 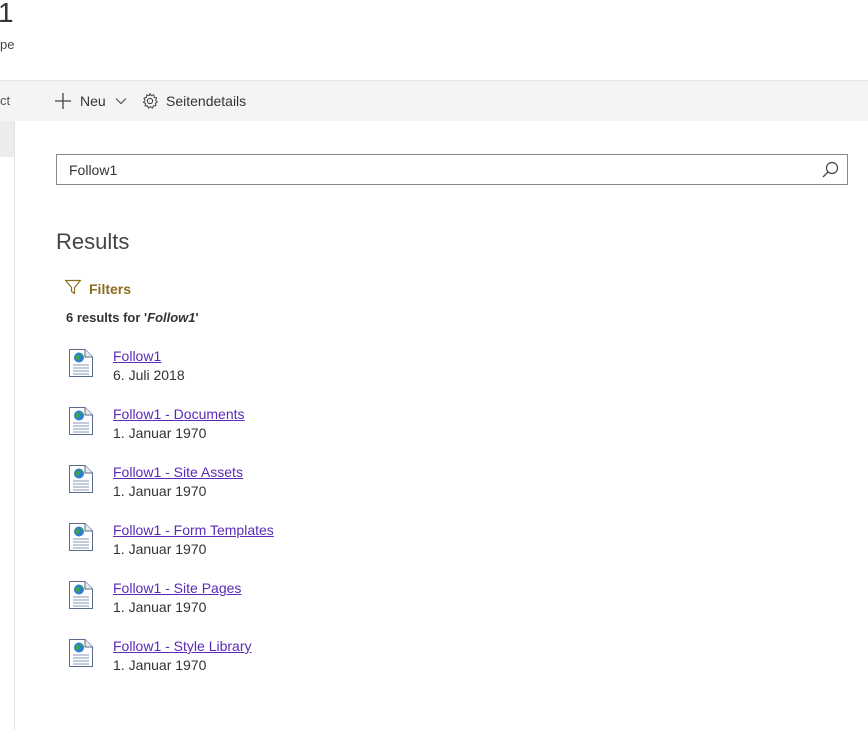 I want to click on result-item: Follow1 - Form Templates 1. Januar 1970, so click(x=368, y=544).